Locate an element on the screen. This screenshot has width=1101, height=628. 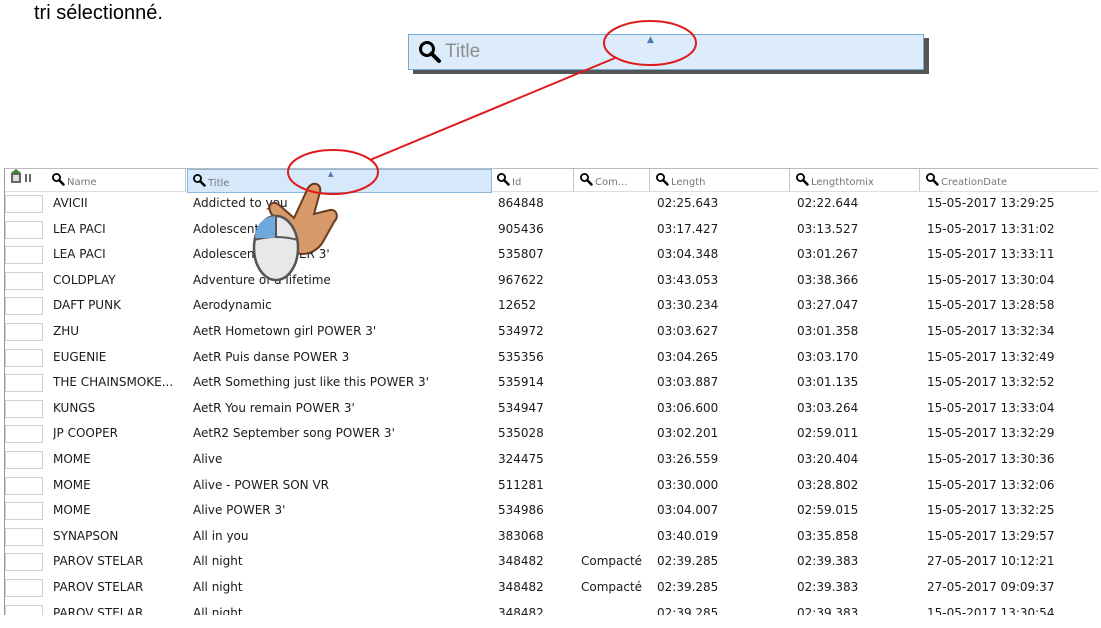
cell-name: PAROV STELAR is located at coordinates (98, 610).